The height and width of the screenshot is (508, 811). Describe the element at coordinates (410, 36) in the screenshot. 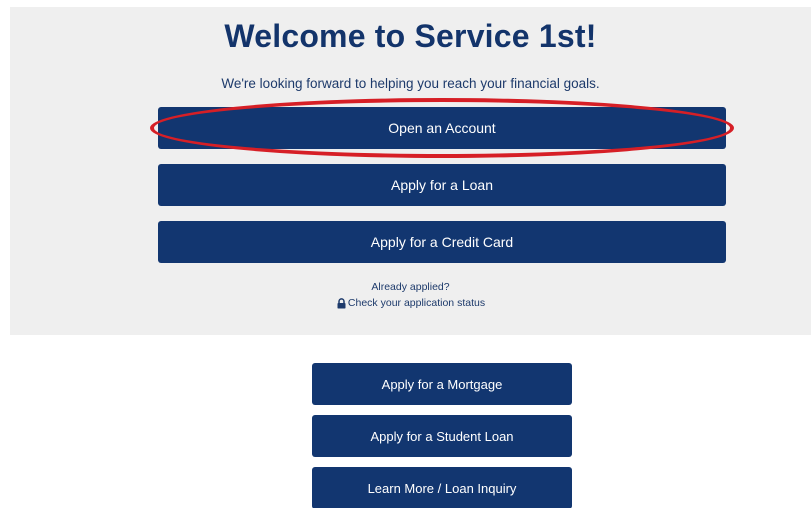

I see `page-title: Welcome to Service 1st!` at that location.